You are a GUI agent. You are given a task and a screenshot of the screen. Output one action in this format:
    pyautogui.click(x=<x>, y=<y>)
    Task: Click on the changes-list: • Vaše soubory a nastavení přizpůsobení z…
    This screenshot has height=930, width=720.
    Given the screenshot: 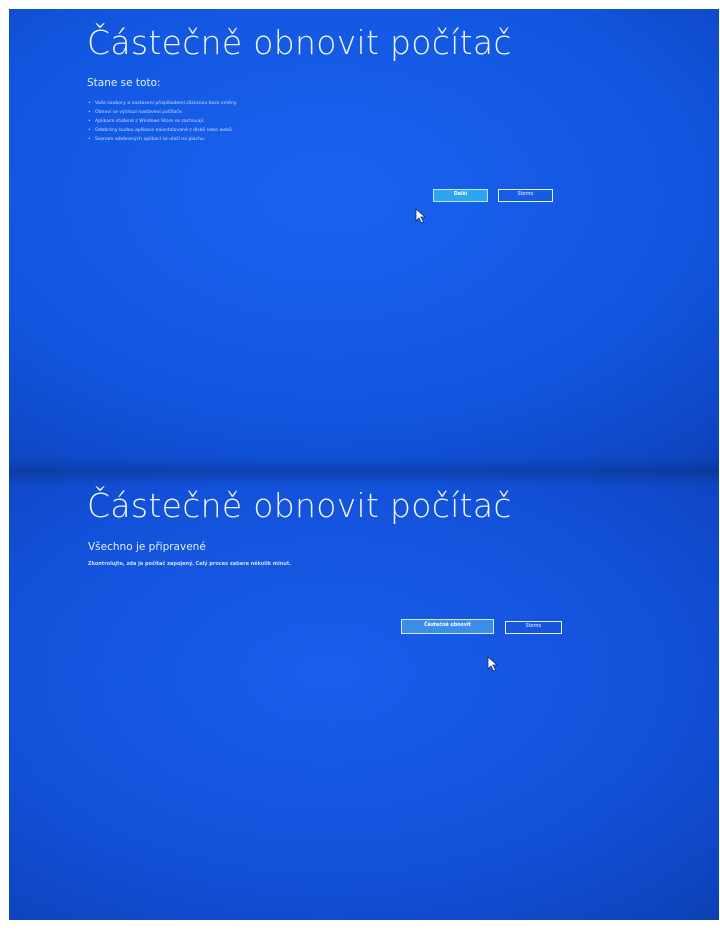 What is the action you would take?
    pyautogui.click(x=162, y=122)
    